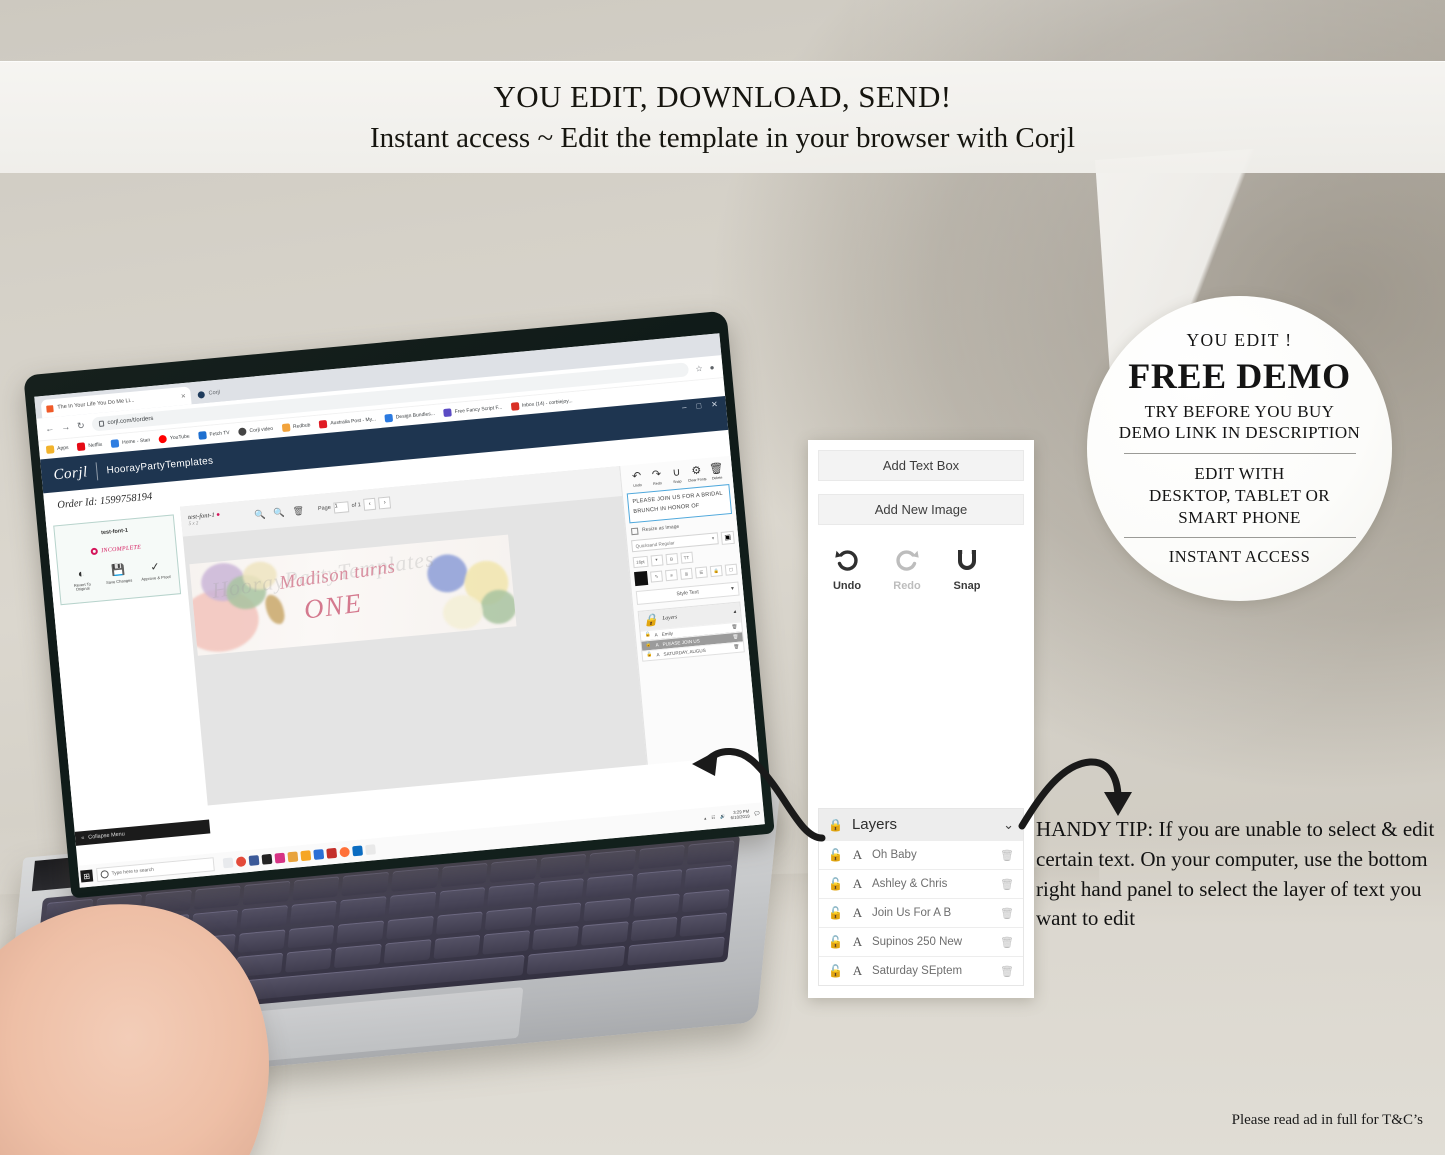  Describe the element at coordinates (686, 557) in the screenshot. I see `italic-button: TT` at that location.